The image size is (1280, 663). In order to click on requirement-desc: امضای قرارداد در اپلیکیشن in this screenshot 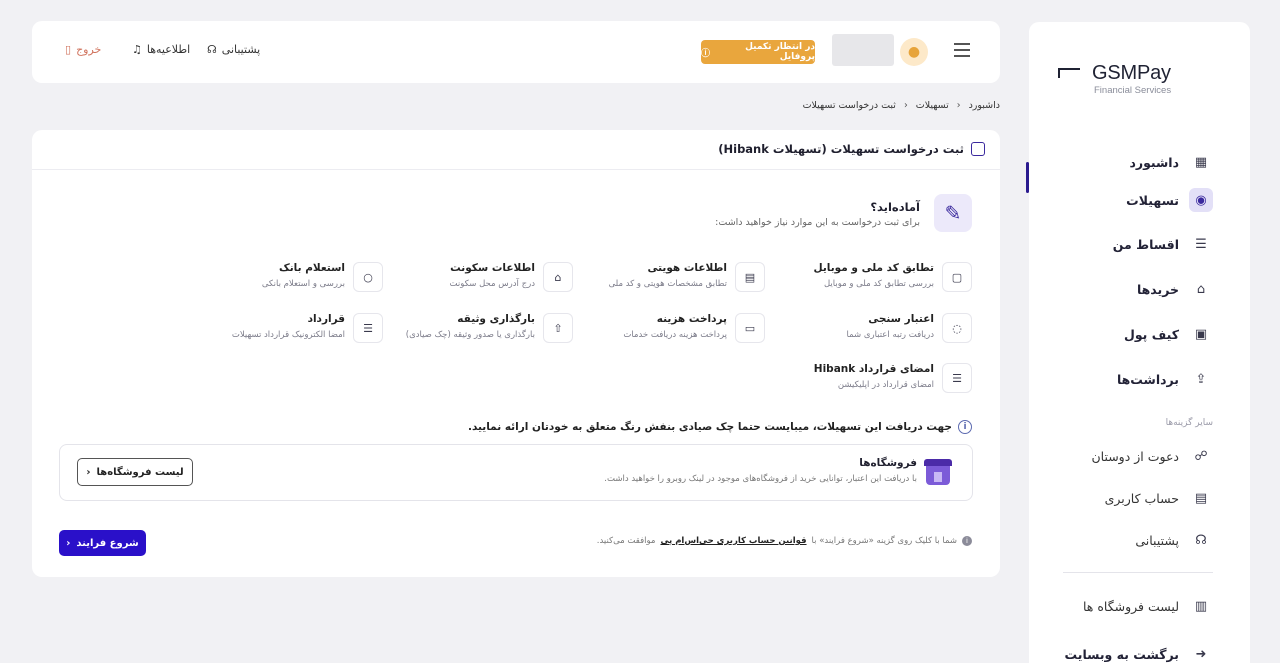, I will do `click(885, 385)`.